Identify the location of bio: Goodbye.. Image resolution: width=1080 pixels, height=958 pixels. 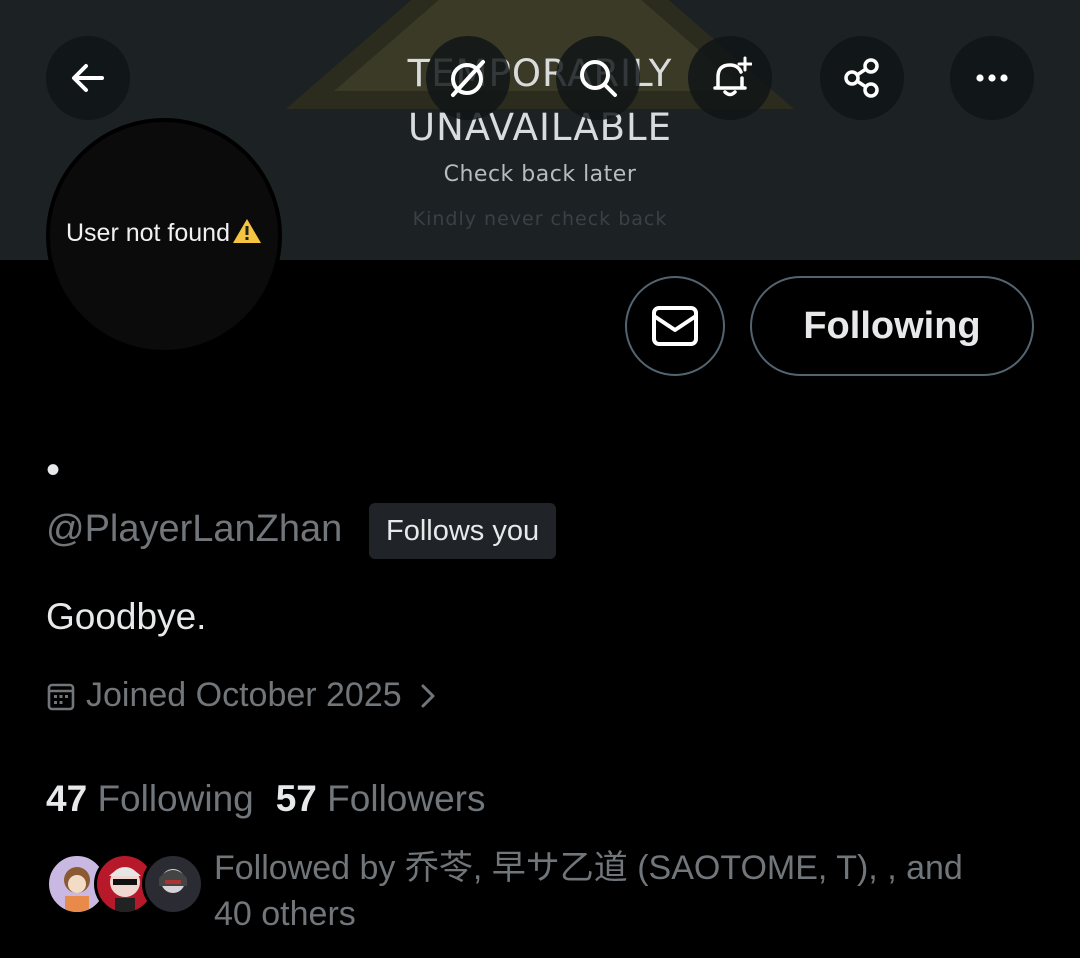
(126, 616).